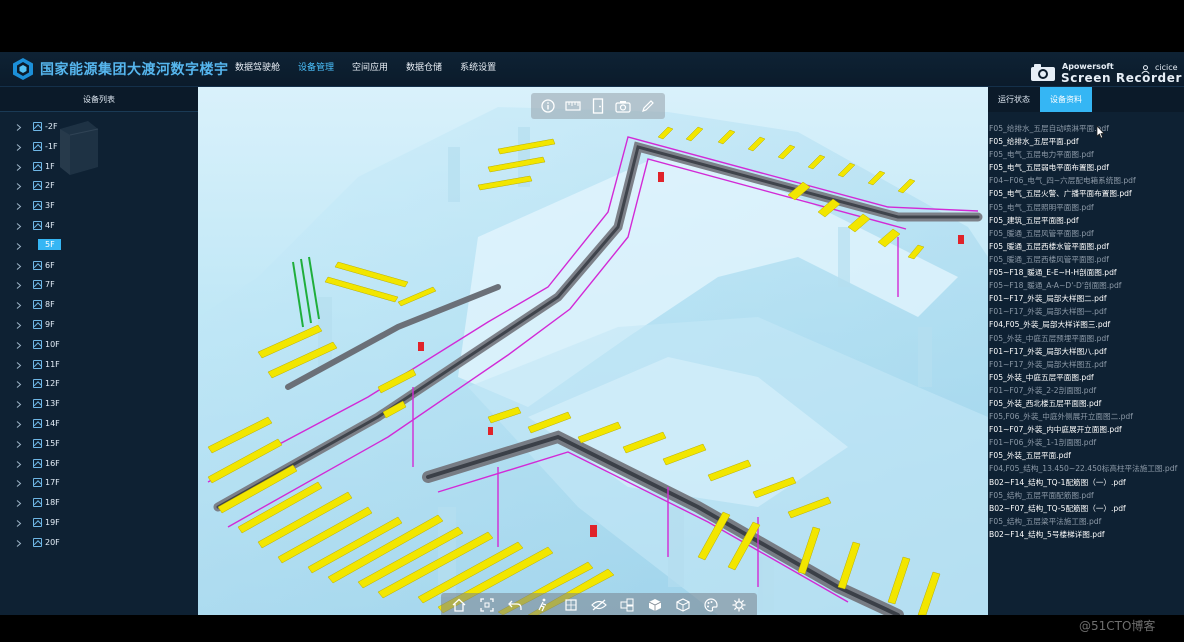 The width and height of the screenshot is (1184, 642). I want to click on floor-item: 7F, so click(99, 287).